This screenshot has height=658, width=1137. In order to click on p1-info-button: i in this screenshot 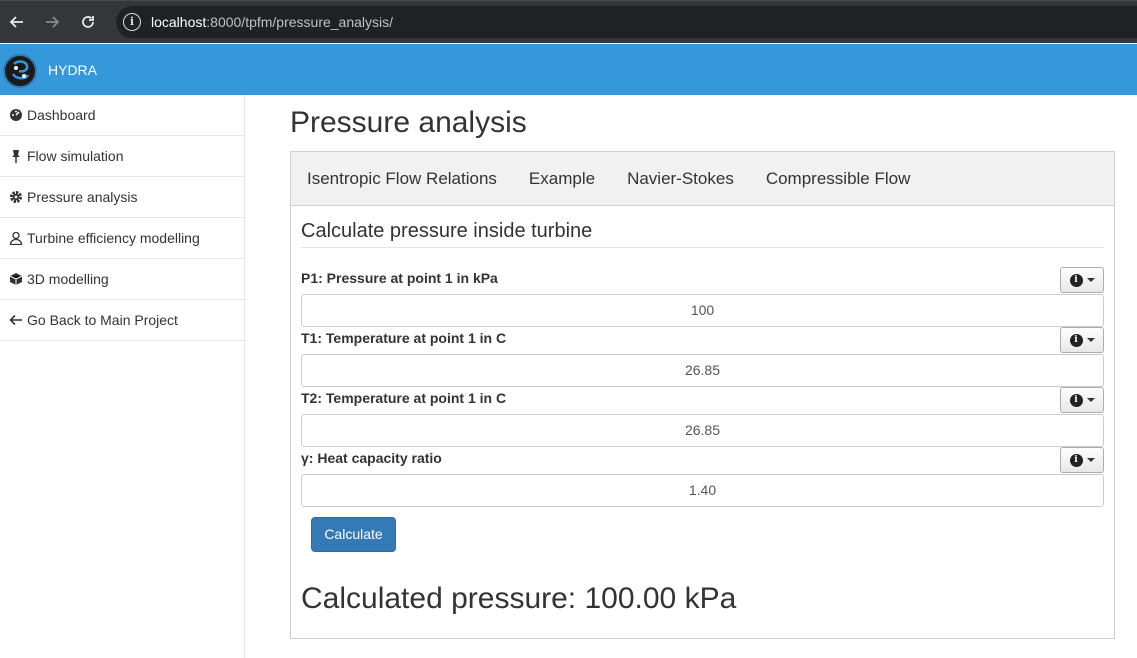, I will do `click(1082, 280)`.